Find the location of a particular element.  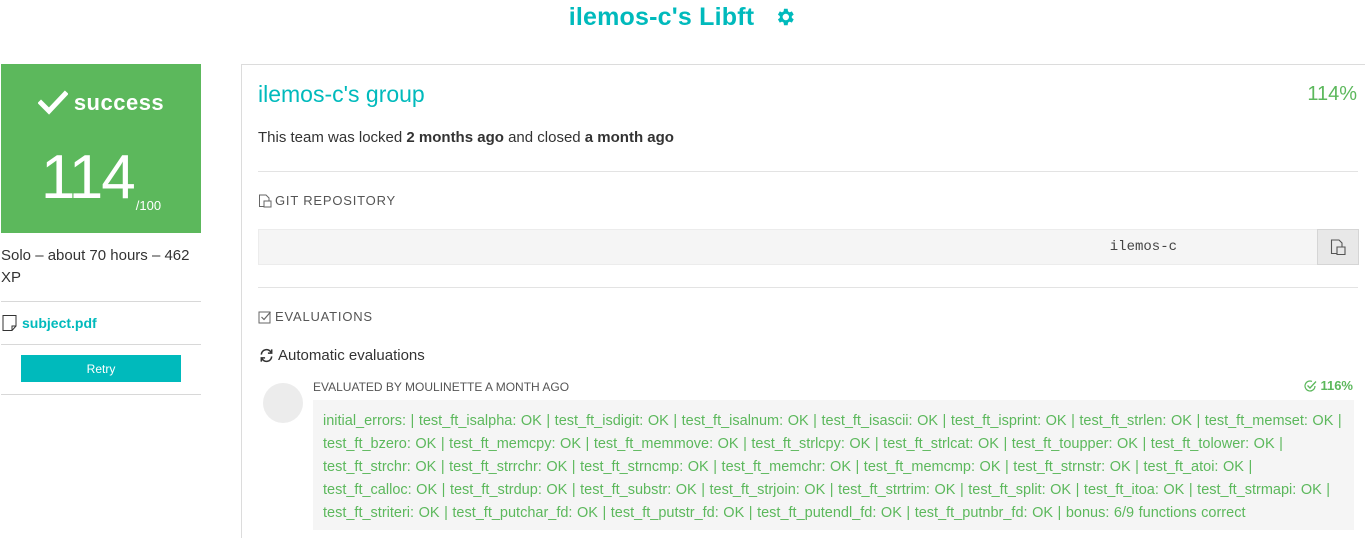

copy-button is located at coordinates (1338, 247).